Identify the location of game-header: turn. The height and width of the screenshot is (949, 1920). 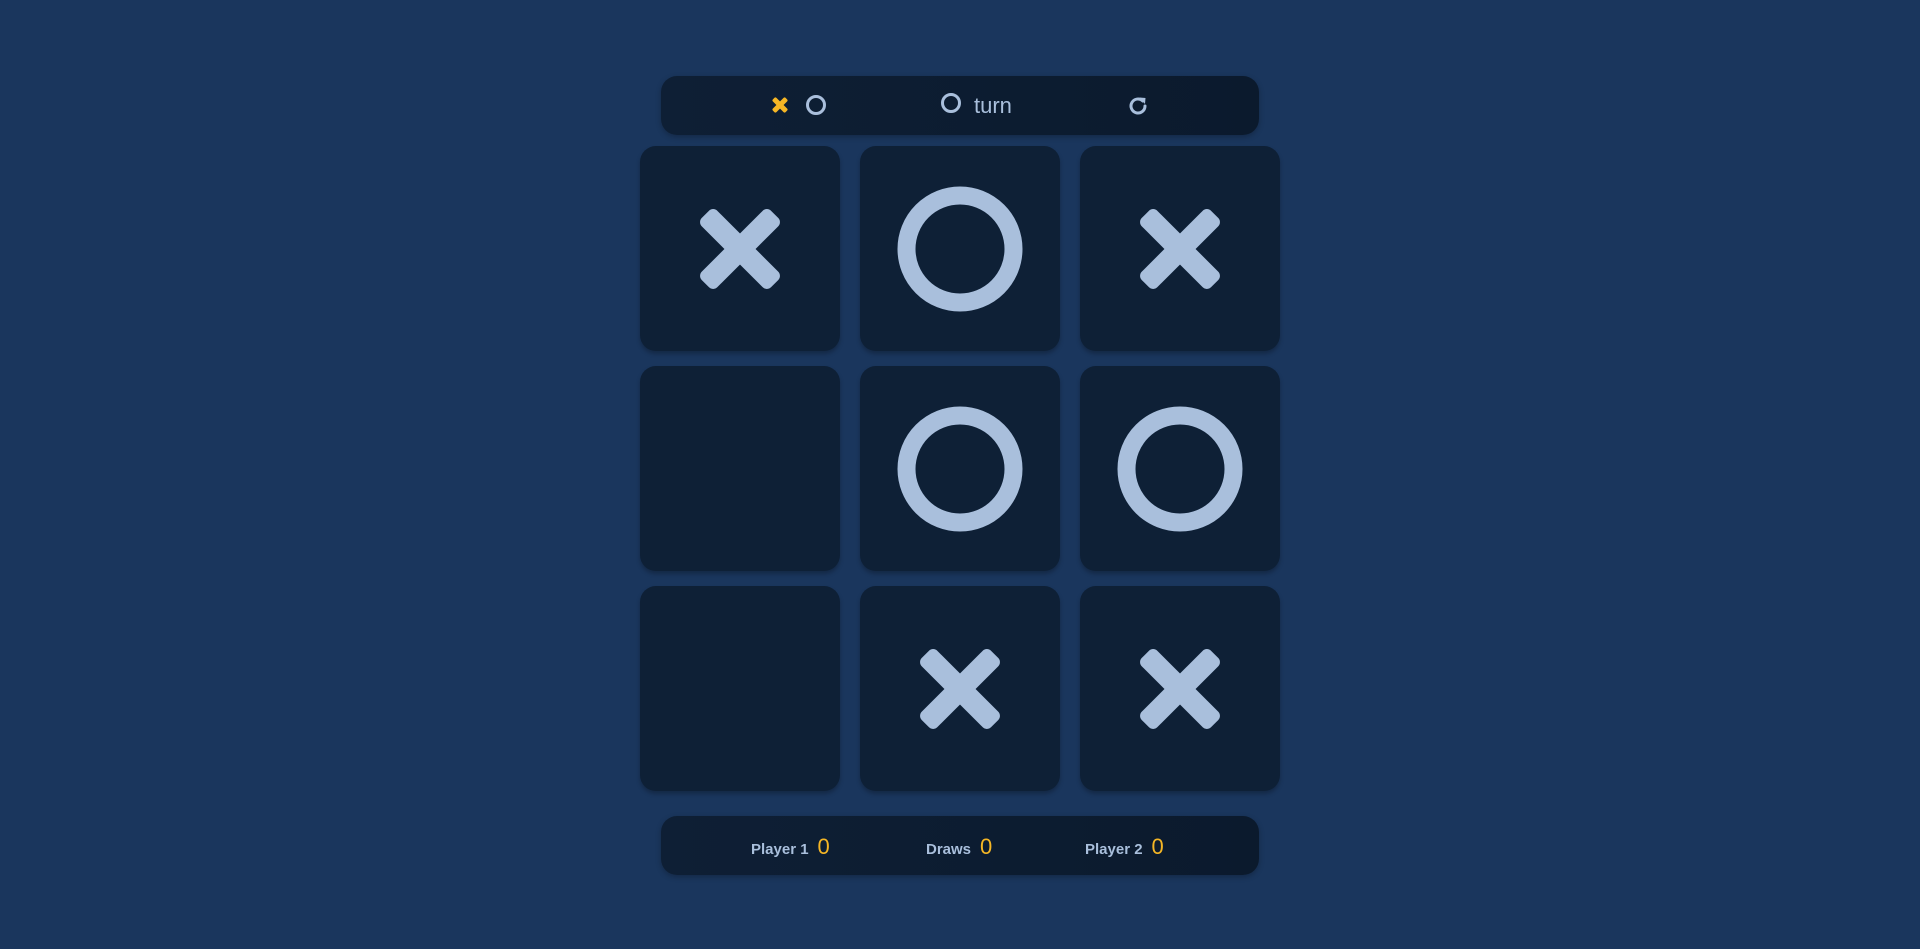
(960, 105).